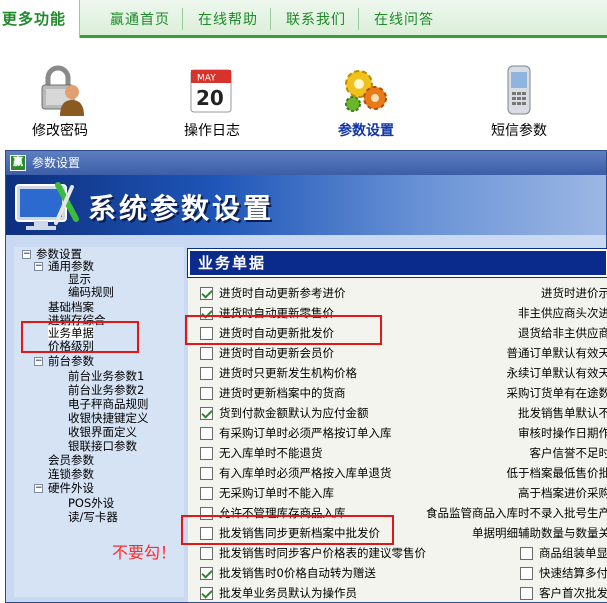  What do you see at coordinates (71, 474) in the screenshot?
I see `tree-item: 连锁参数` at bounding box center [71, 474].